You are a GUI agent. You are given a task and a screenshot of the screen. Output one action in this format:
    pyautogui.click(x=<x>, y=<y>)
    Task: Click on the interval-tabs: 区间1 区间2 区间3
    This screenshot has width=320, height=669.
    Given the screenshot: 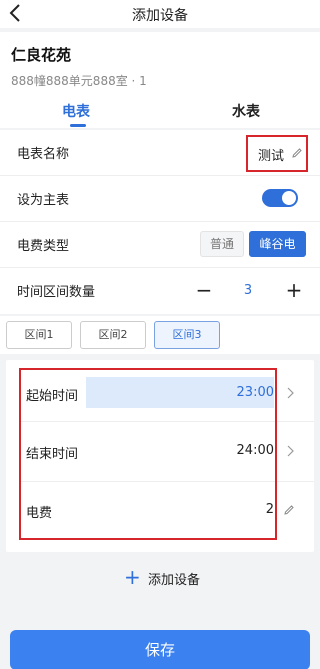 What is the action you would take?
    pyautogui.click(x=160, y=335)
    